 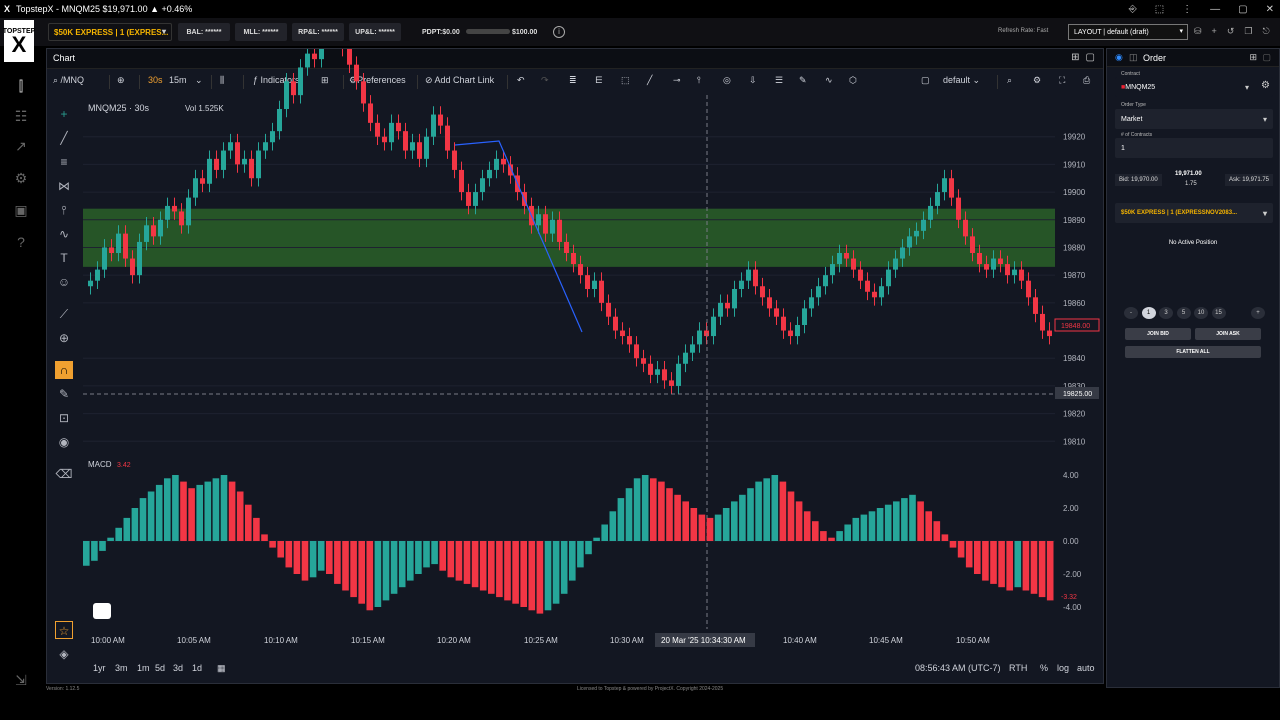 I want to click on quantity-button: 15, so click(x=1218, y=313).